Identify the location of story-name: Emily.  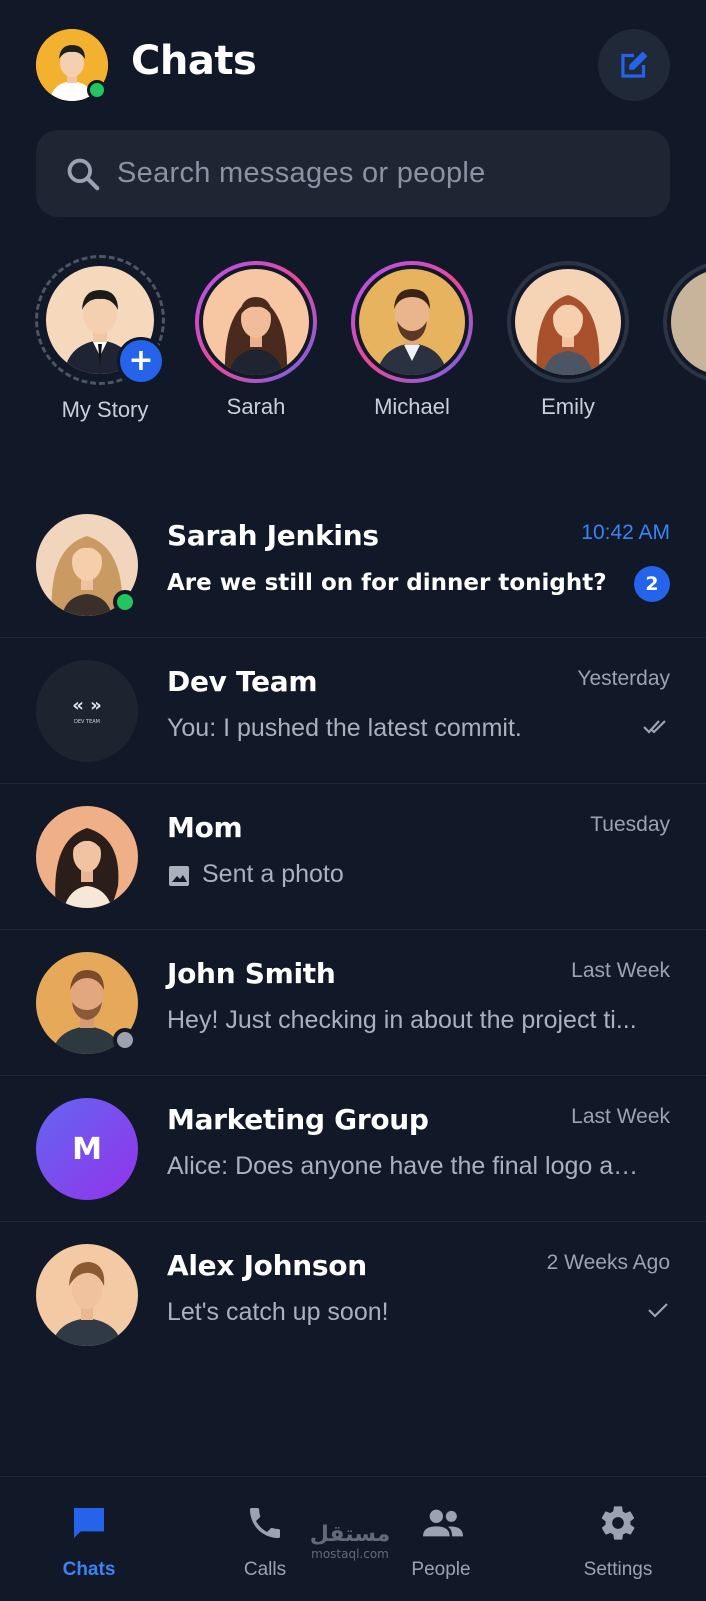
(568, 406).